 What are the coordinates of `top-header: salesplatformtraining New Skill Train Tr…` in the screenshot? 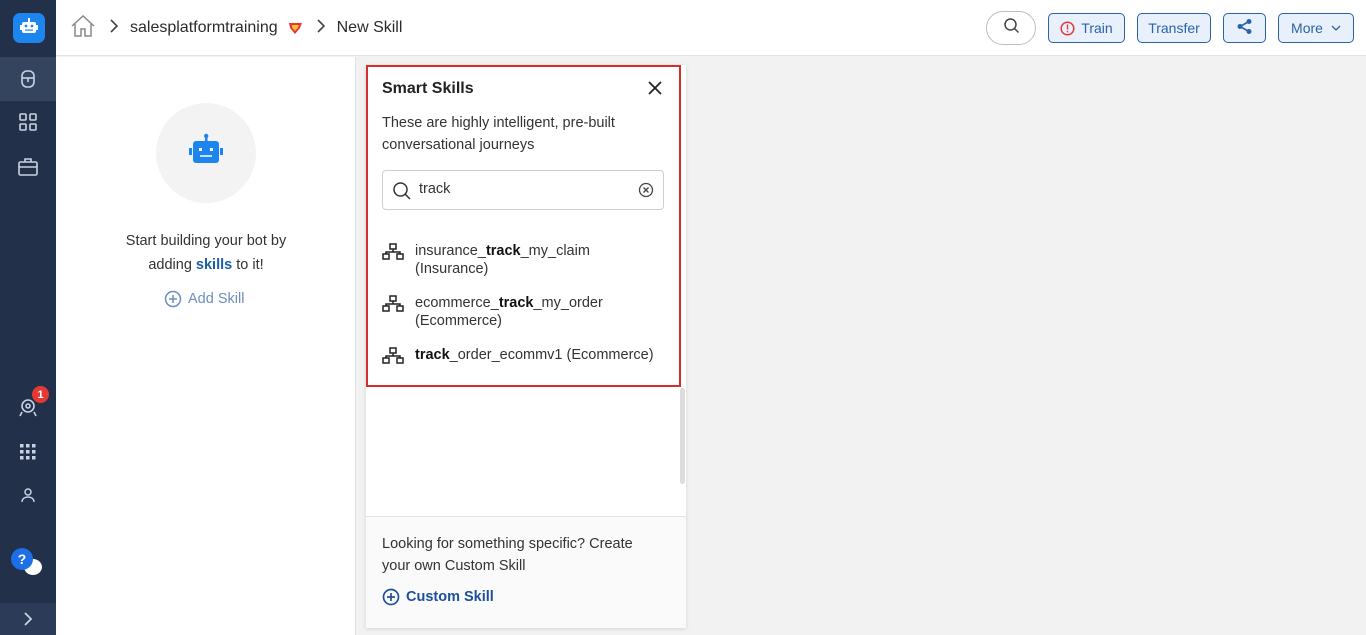 It's located at (711, 28).